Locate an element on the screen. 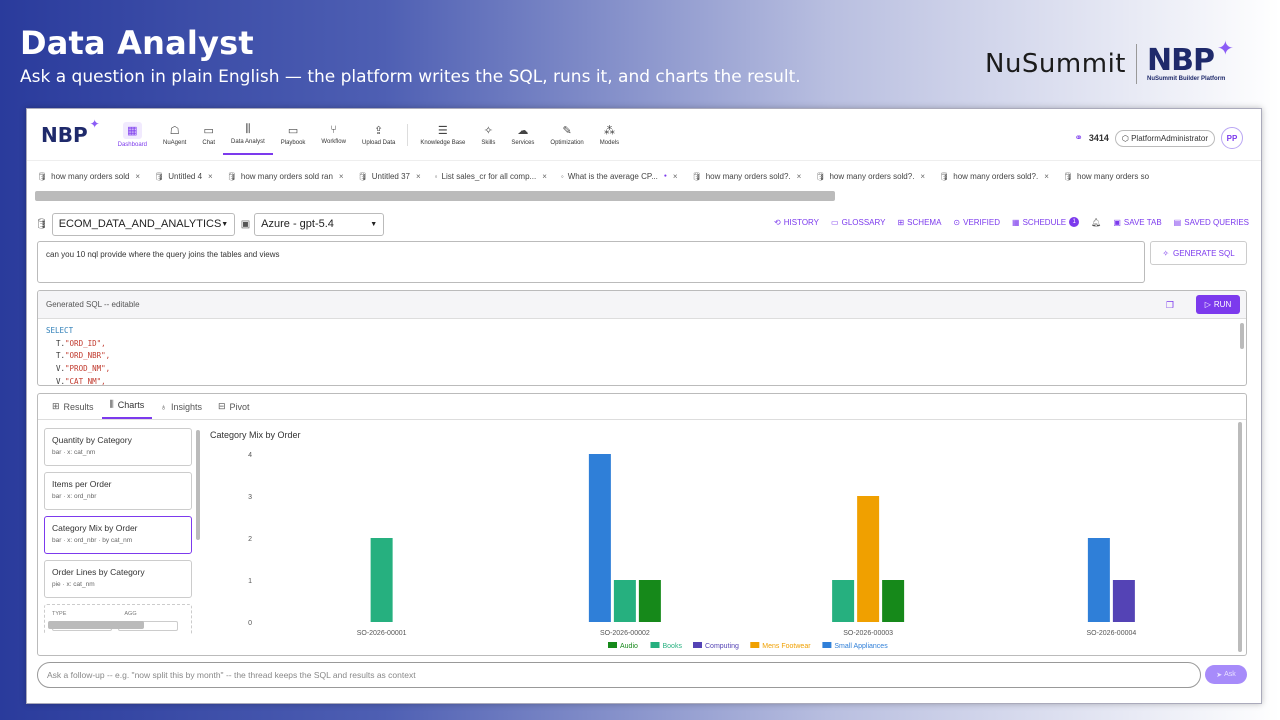  query-tab: 🛢︎ how many orders sold ran × is located at coordinates (285, 176).